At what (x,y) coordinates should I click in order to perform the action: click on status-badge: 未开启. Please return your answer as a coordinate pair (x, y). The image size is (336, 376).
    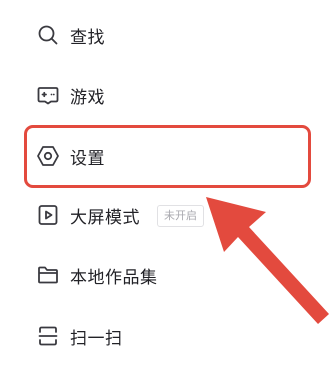
    Looking at the image, I should click on (180, 216).